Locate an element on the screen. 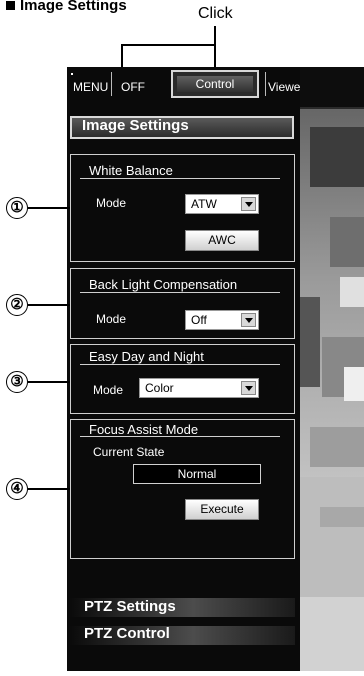  viewer-setup-divider is located at coordinates (265, 84).